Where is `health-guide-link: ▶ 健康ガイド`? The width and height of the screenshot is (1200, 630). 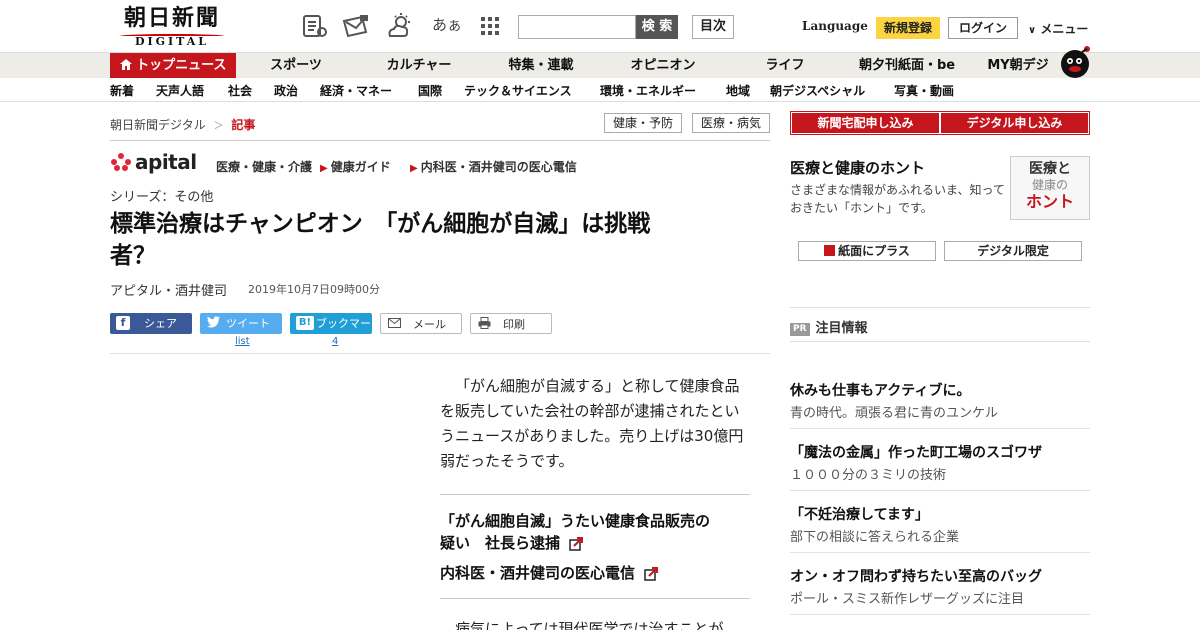
health-guide-link: ▶ 健康ガイド is located at coordinates (355, 166).